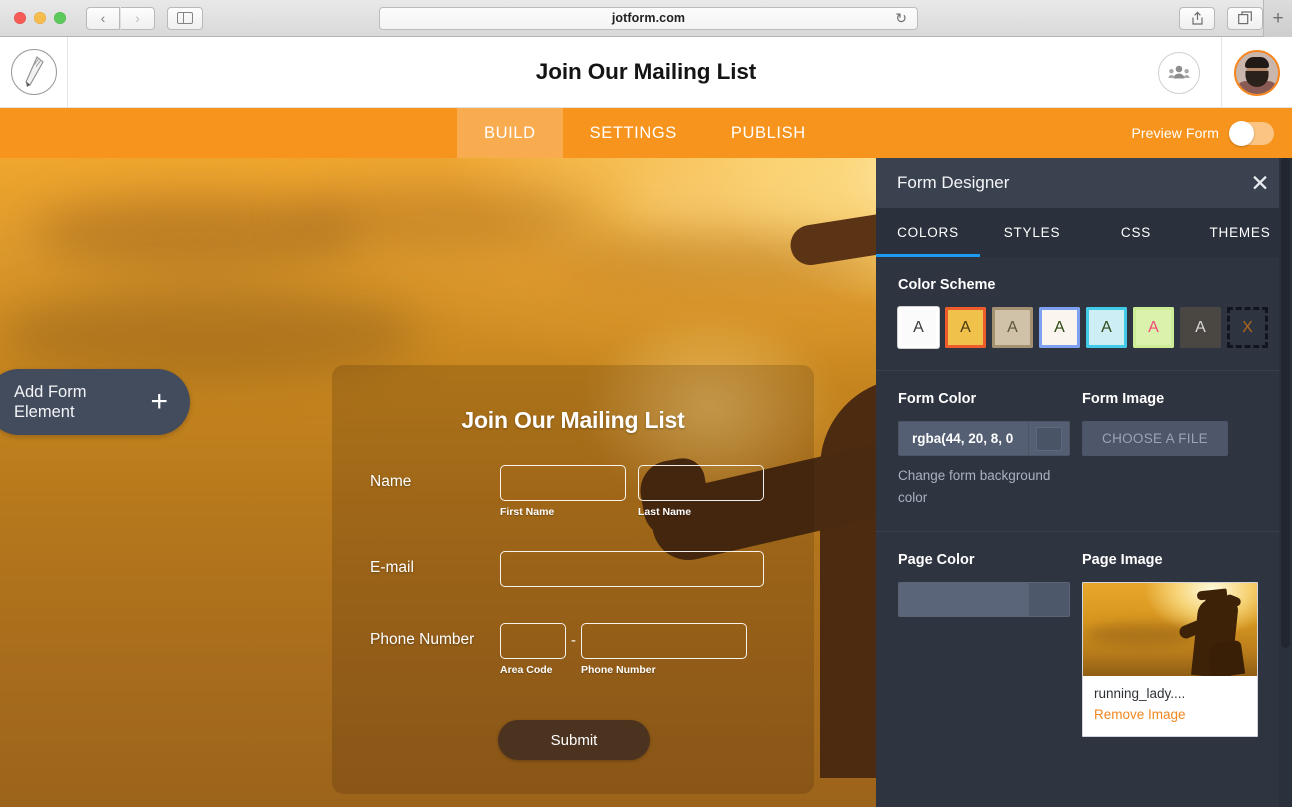 This screenshot has width=1292, height=807. I want to click on designer-tab-themes-label: THEMES, so click(1240, 232).